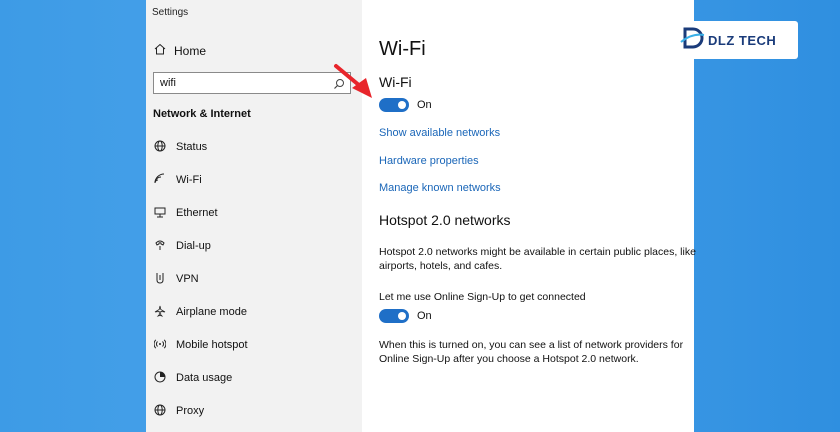 The image size is (840, 432). What do you see at coordinates (394, 316) in the screenshot?
I see `signup-toggle` at bounding box center [394, 316].